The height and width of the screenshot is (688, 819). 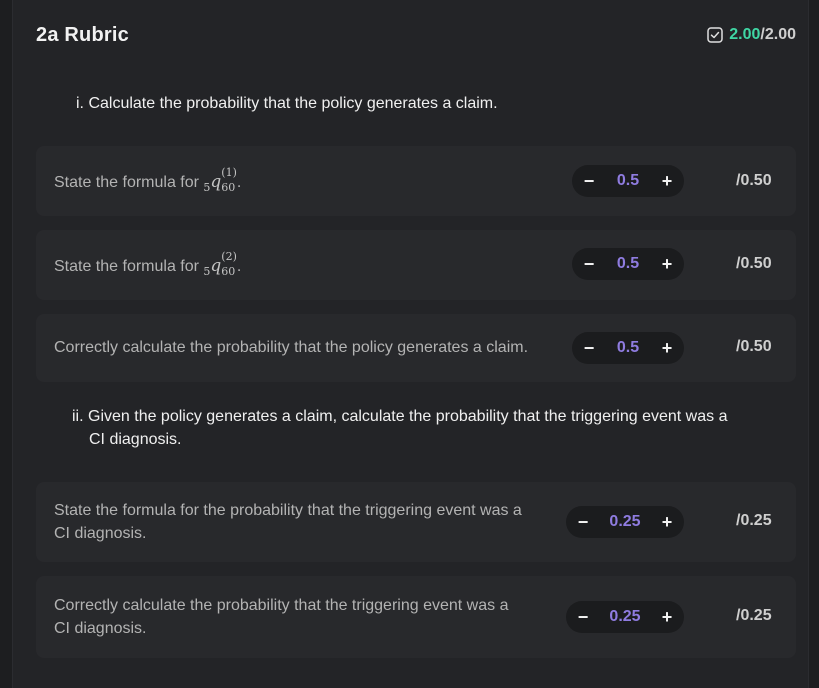 I want to click on math-formula: 5q60(1), so click(x=220, y=180).